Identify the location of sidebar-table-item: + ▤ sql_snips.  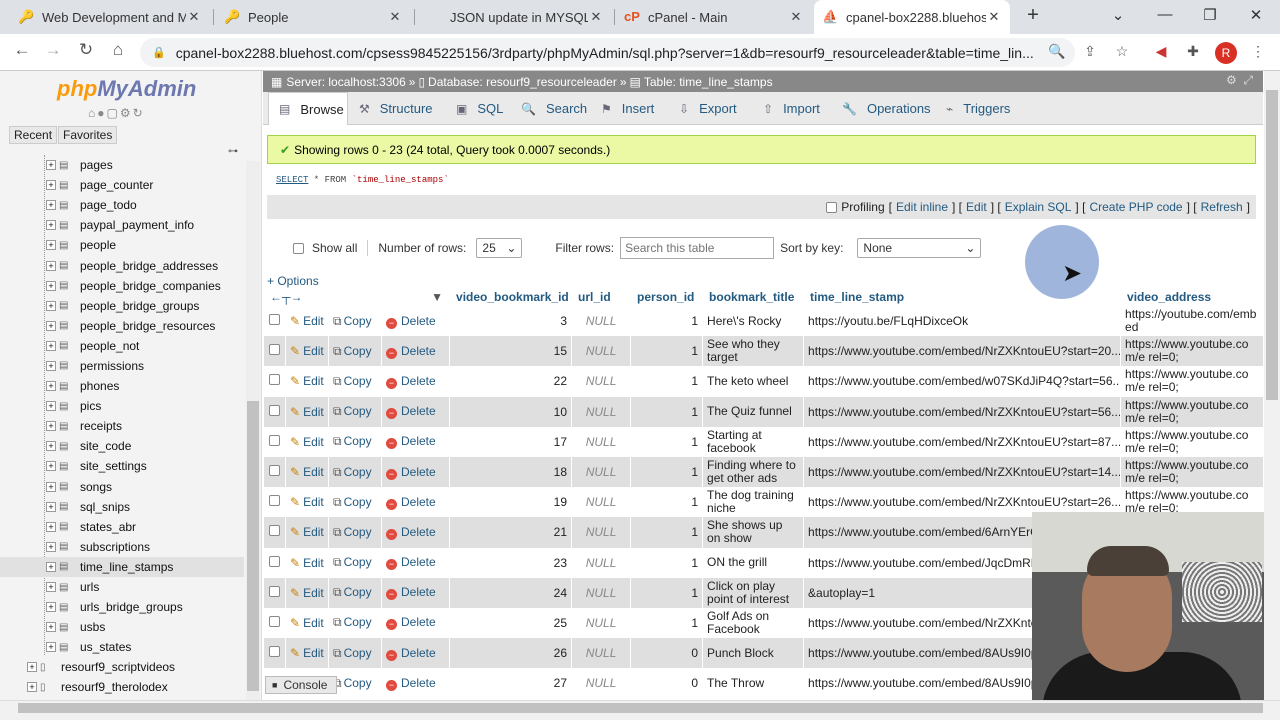
(122, 507).